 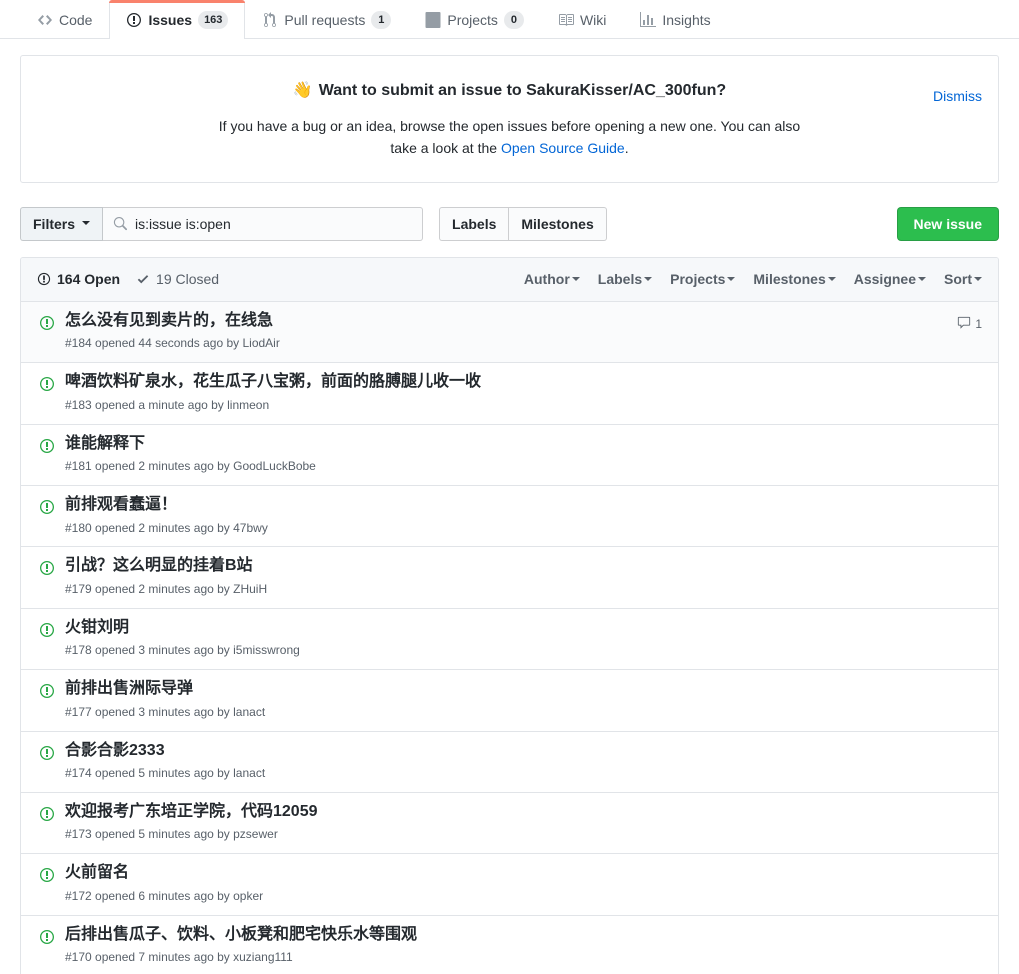 What do you see at coordinates (170, 20) in the screenshot?
I see `tab-issues-label: Issues` at bounding box center [170, 20].